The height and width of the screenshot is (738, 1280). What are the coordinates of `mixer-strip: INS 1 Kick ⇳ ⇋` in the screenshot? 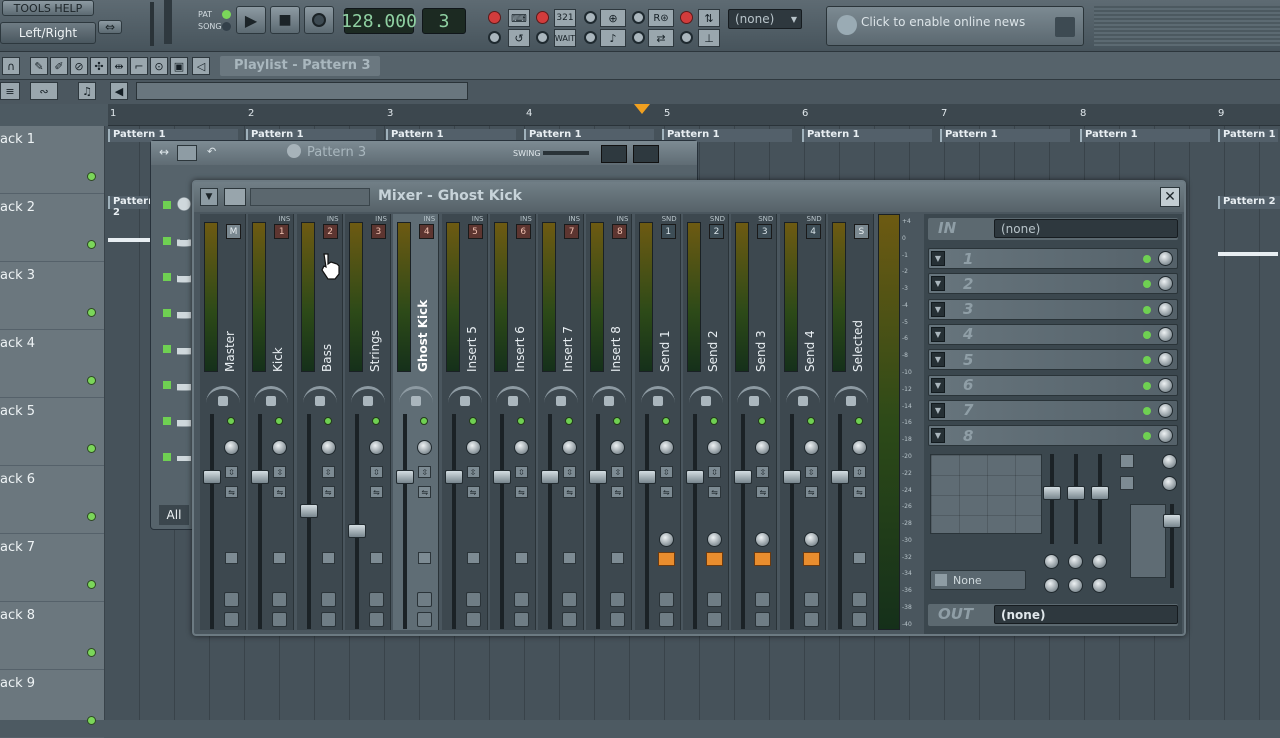 It's located at (271, 422).